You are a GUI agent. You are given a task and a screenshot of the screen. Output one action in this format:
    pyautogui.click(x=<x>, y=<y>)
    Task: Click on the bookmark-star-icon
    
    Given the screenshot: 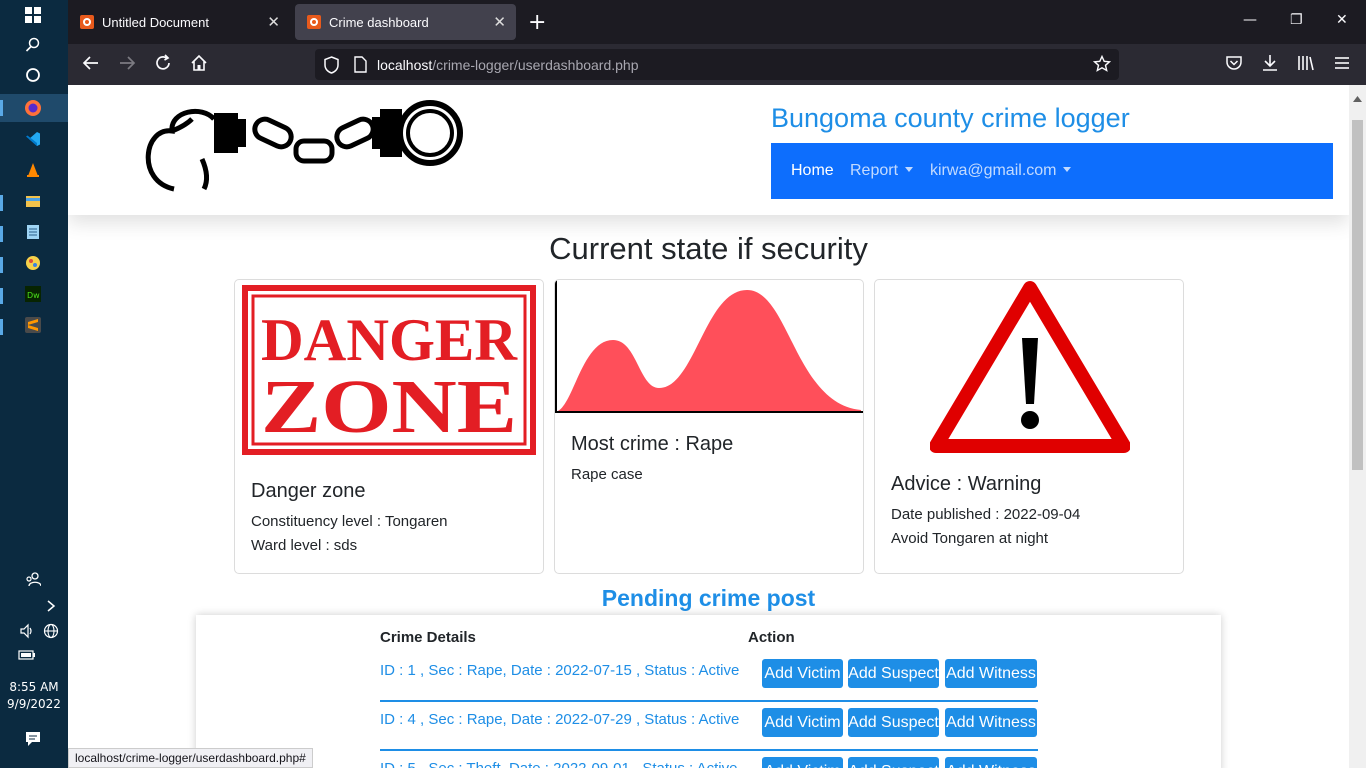 What is the action you would take?
    pyautogui.click(x=1102, y=66)
    